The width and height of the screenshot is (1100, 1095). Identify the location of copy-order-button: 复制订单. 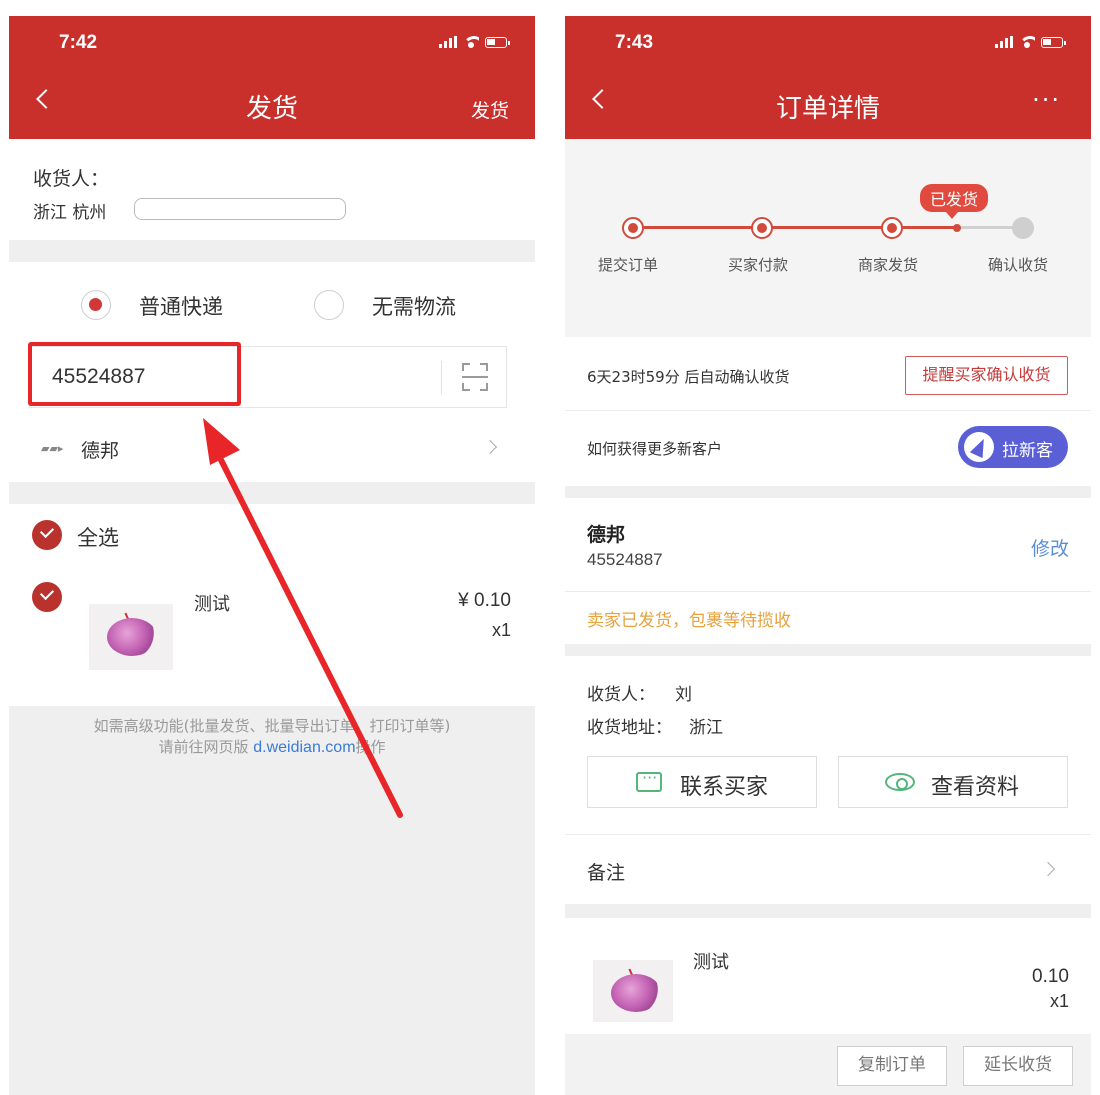
(892, 1066).